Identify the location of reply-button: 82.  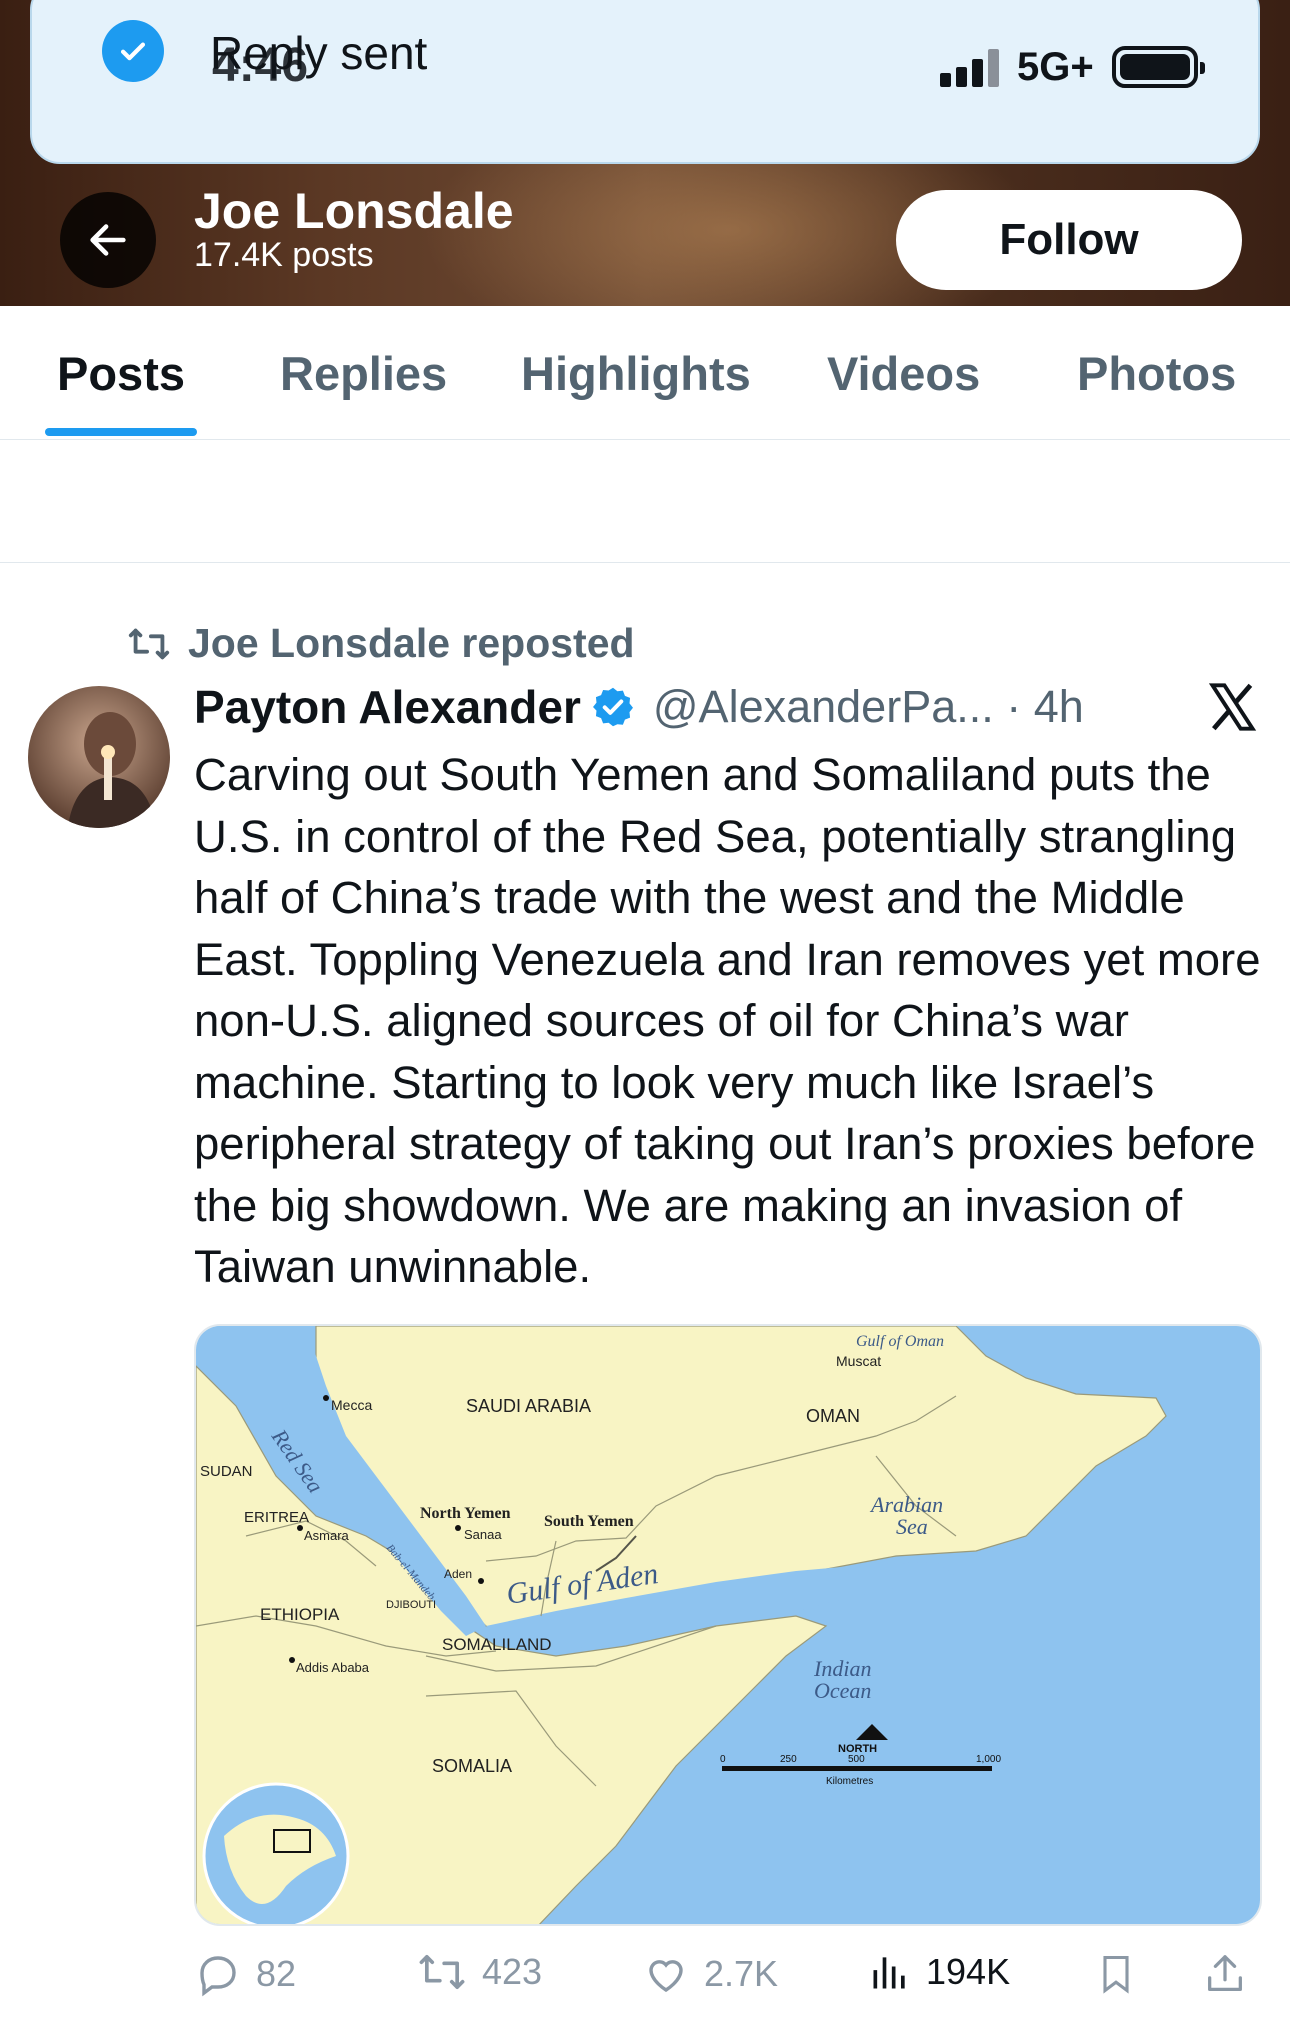
(245, 1974).